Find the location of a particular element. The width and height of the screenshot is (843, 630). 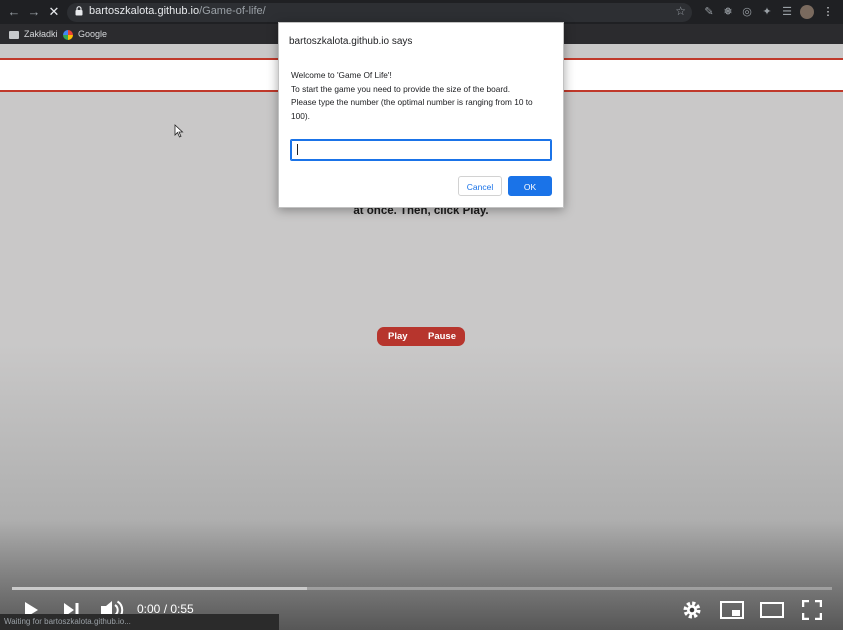

folder-icon is located at coordinates (14, 34).